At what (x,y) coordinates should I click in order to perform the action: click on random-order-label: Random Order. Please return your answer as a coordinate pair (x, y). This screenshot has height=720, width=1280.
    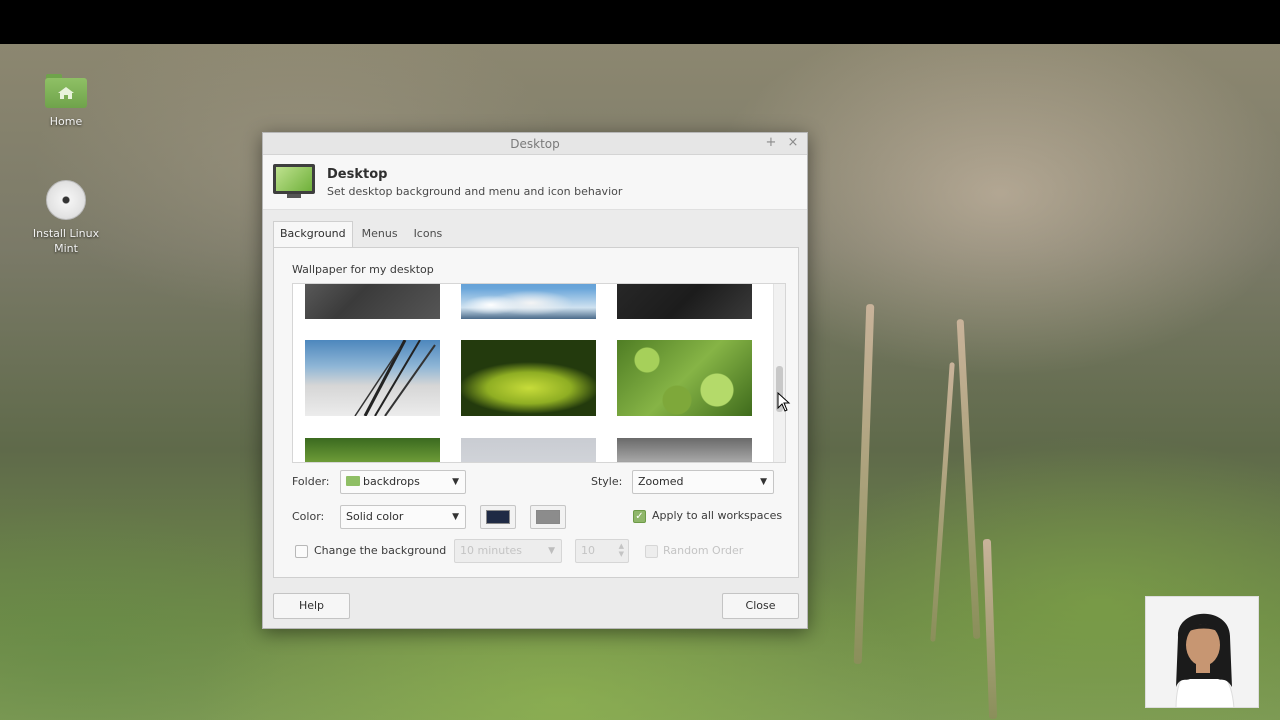
    Looking at the image, I should click on (703, 550).